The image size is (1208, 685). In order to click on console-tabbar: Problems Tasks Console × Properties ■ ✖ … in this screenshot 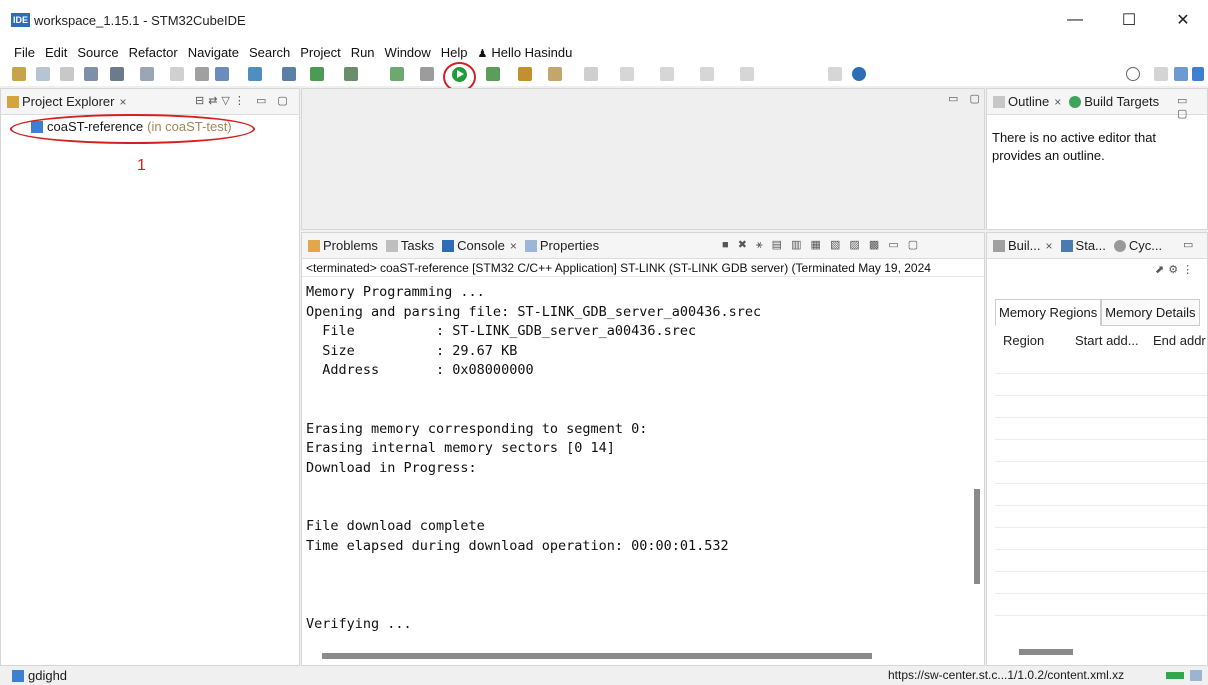, I will do `click(643, 246)`.